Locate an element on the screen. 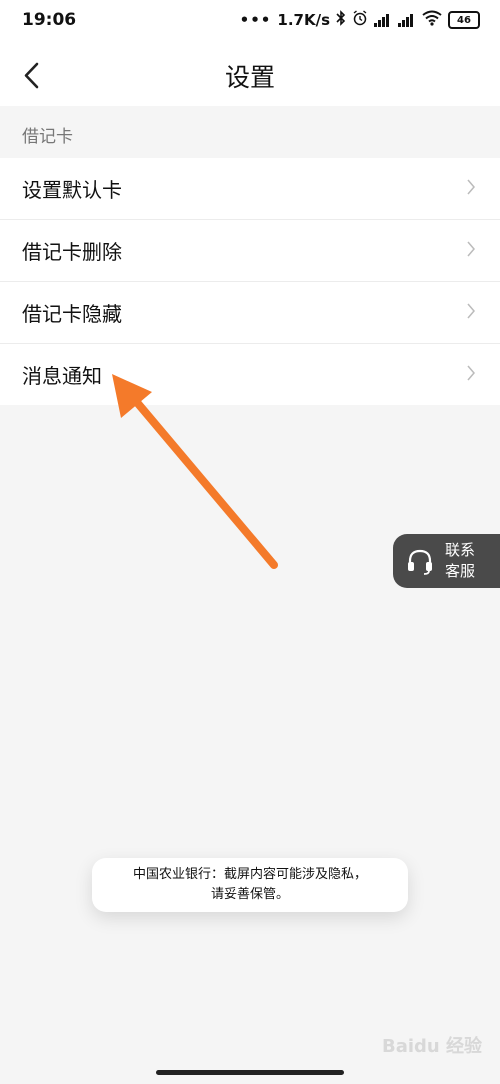 The width and height of the screenshot is (500, 1084). alarm-icon is located at coordinates (360, 20).